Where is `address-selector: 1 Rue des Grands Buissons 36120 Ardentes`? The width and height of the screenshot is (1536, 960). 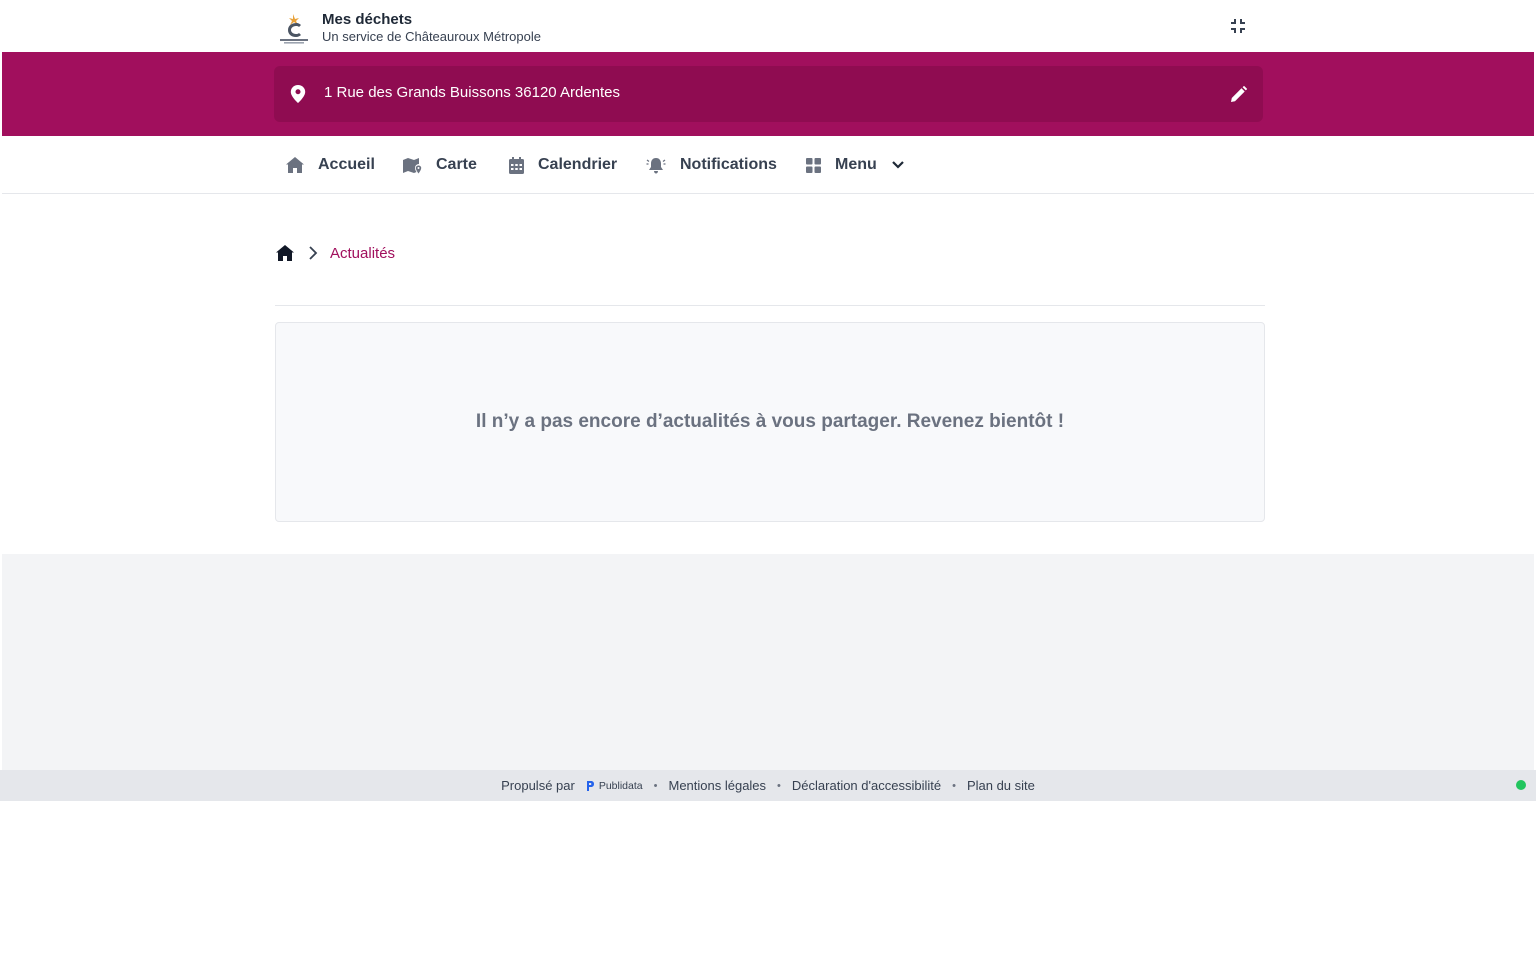 address-selector: 1 Rue des Grands Buissons 36120 Ardentes is located at coordinates (768, 94).